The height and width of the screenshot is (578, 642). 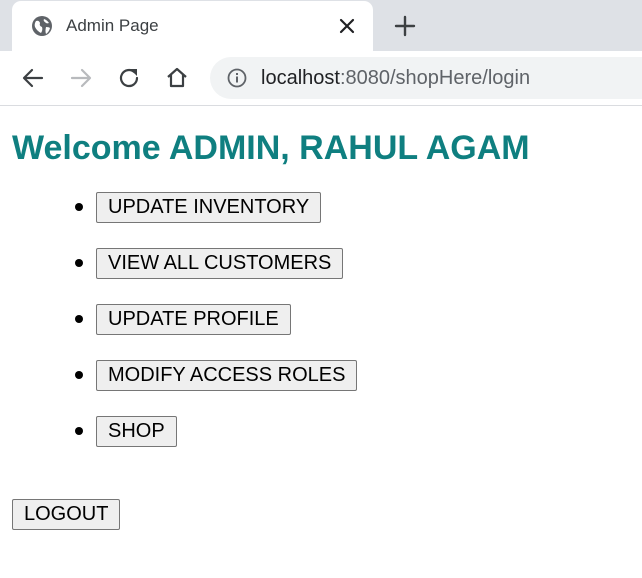 I want to click on close-icon, so click(x=347, y=26).